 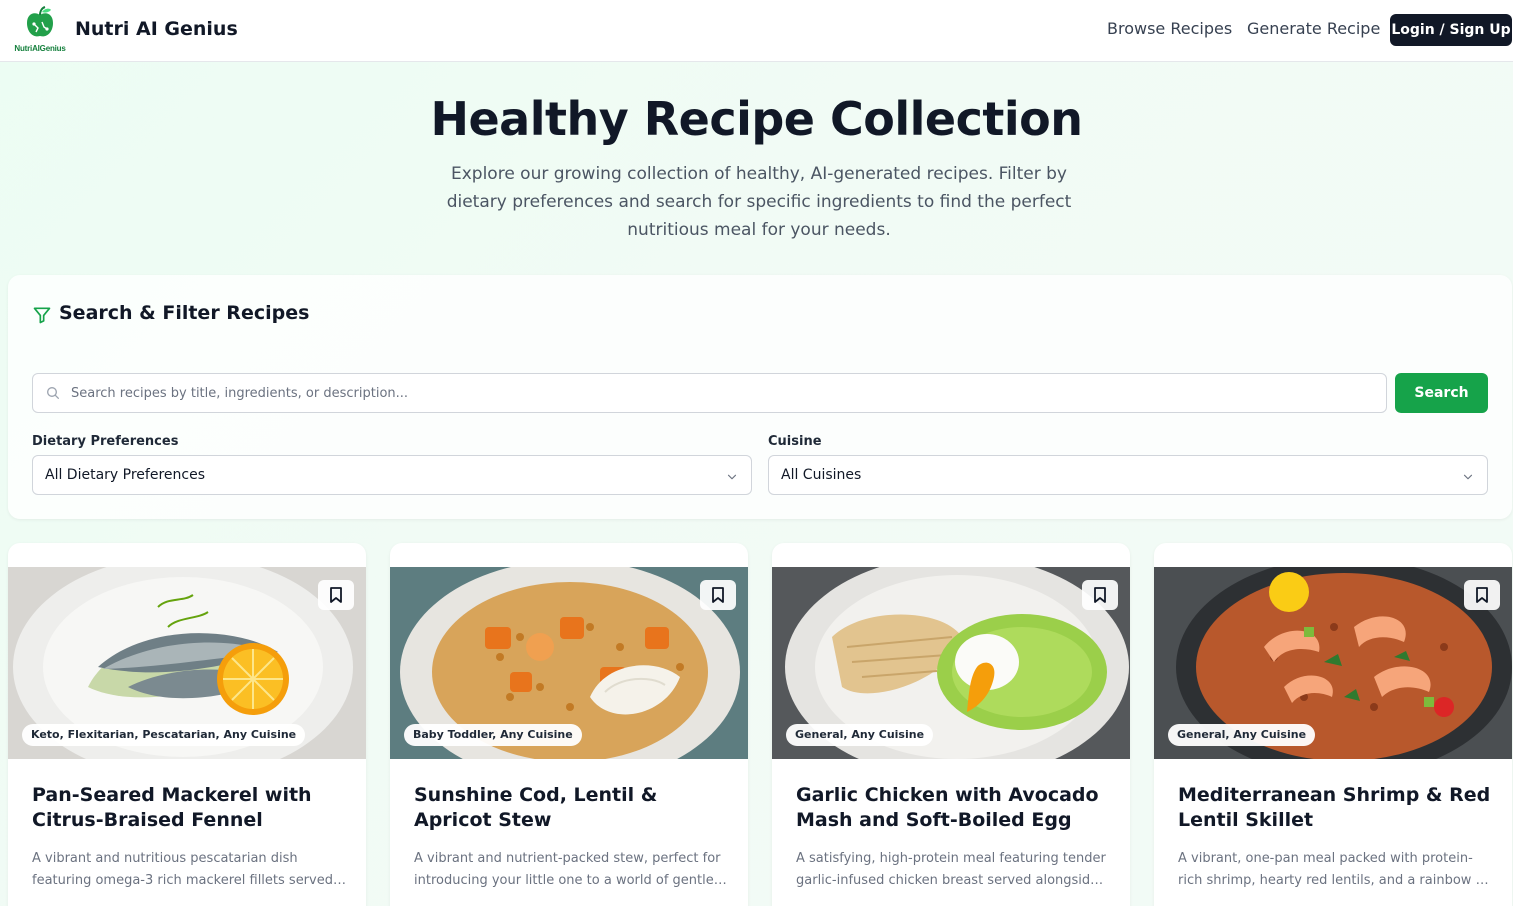 I want to click on recipe-tags-badge: Baby Toddler, Any Cuisine, so click(x=493, y=735).